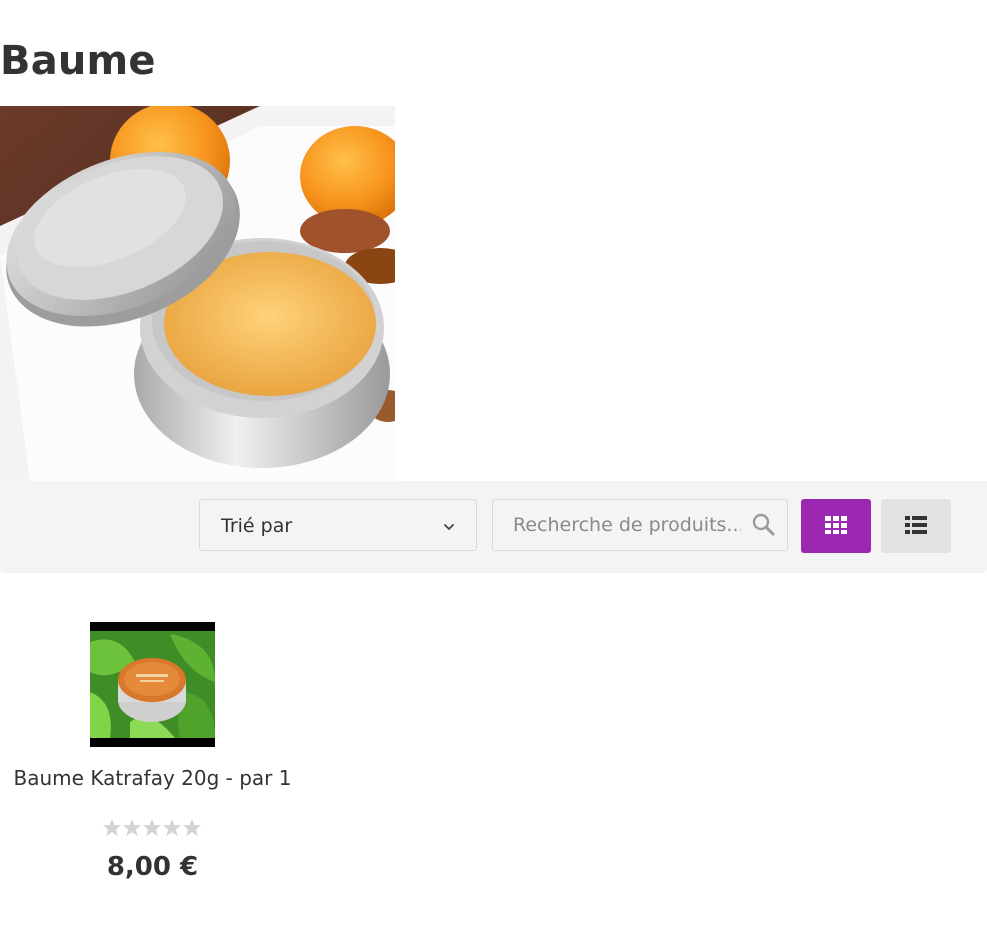  I want to click on list-icon, so click(916, 525).